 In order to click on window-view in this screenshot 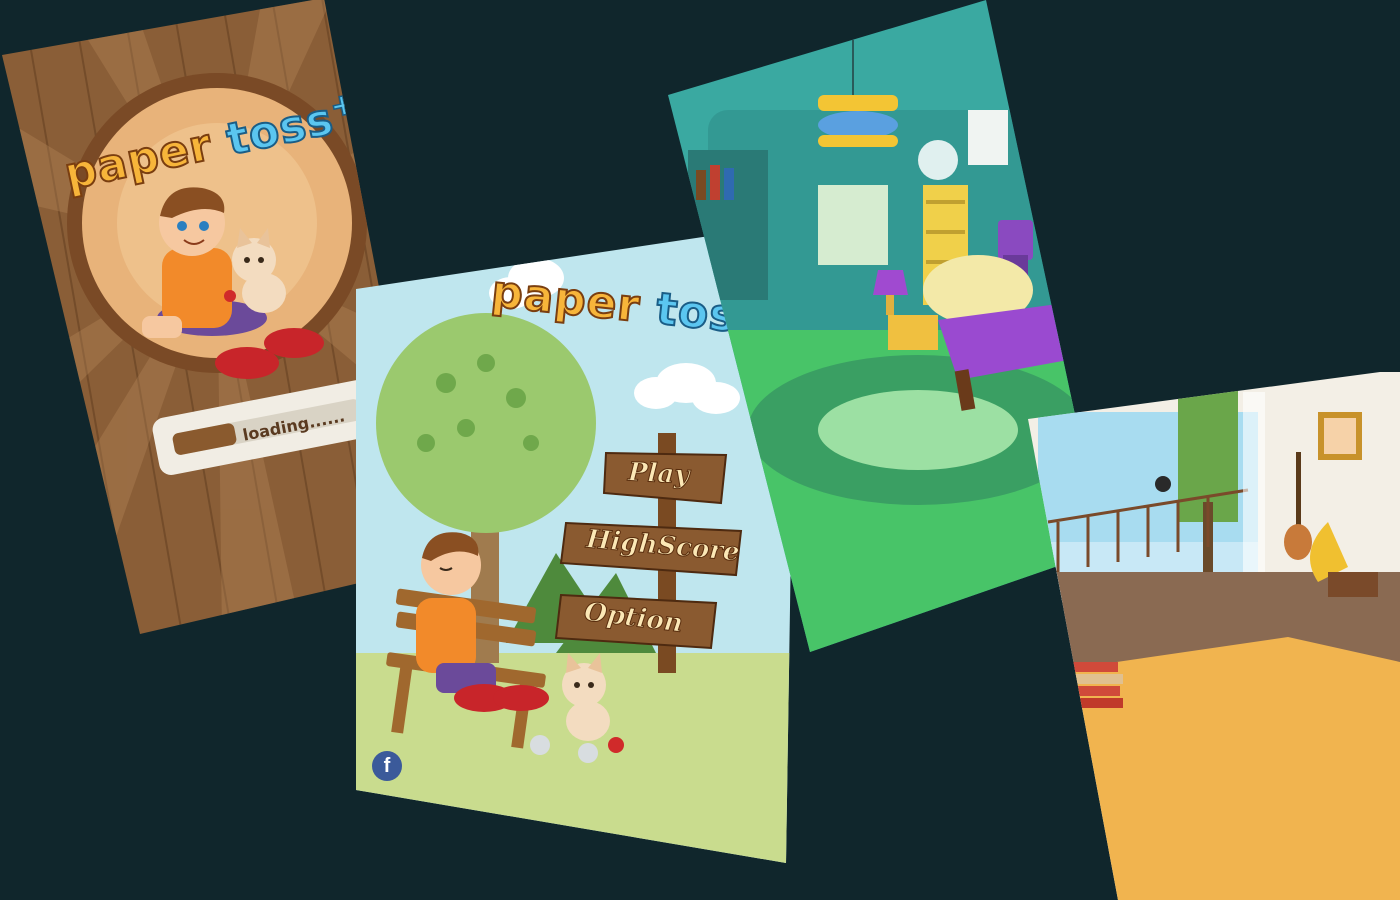, I will do `click(1148, 492)`.